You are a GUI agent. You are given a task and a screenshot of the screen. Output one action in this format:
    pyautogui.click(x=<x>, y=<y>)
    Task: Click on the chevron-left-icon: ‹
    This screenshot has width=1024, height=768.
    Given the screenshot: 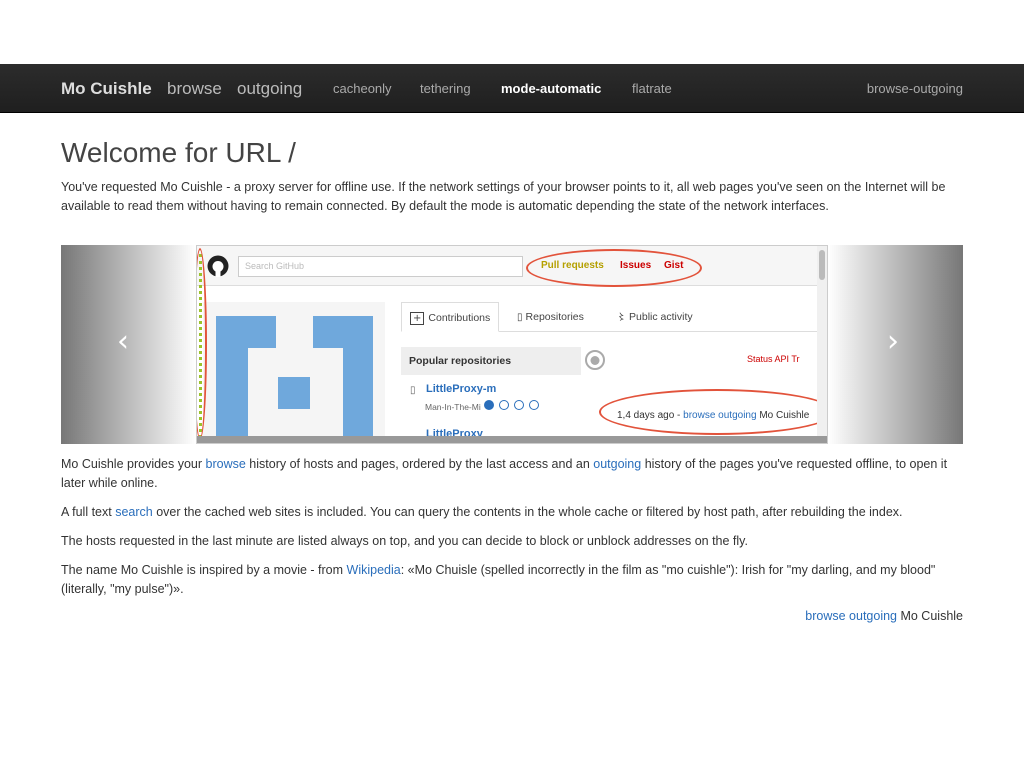 What is the action you would take?
    pyautogui.click(x=123, y=342)
    